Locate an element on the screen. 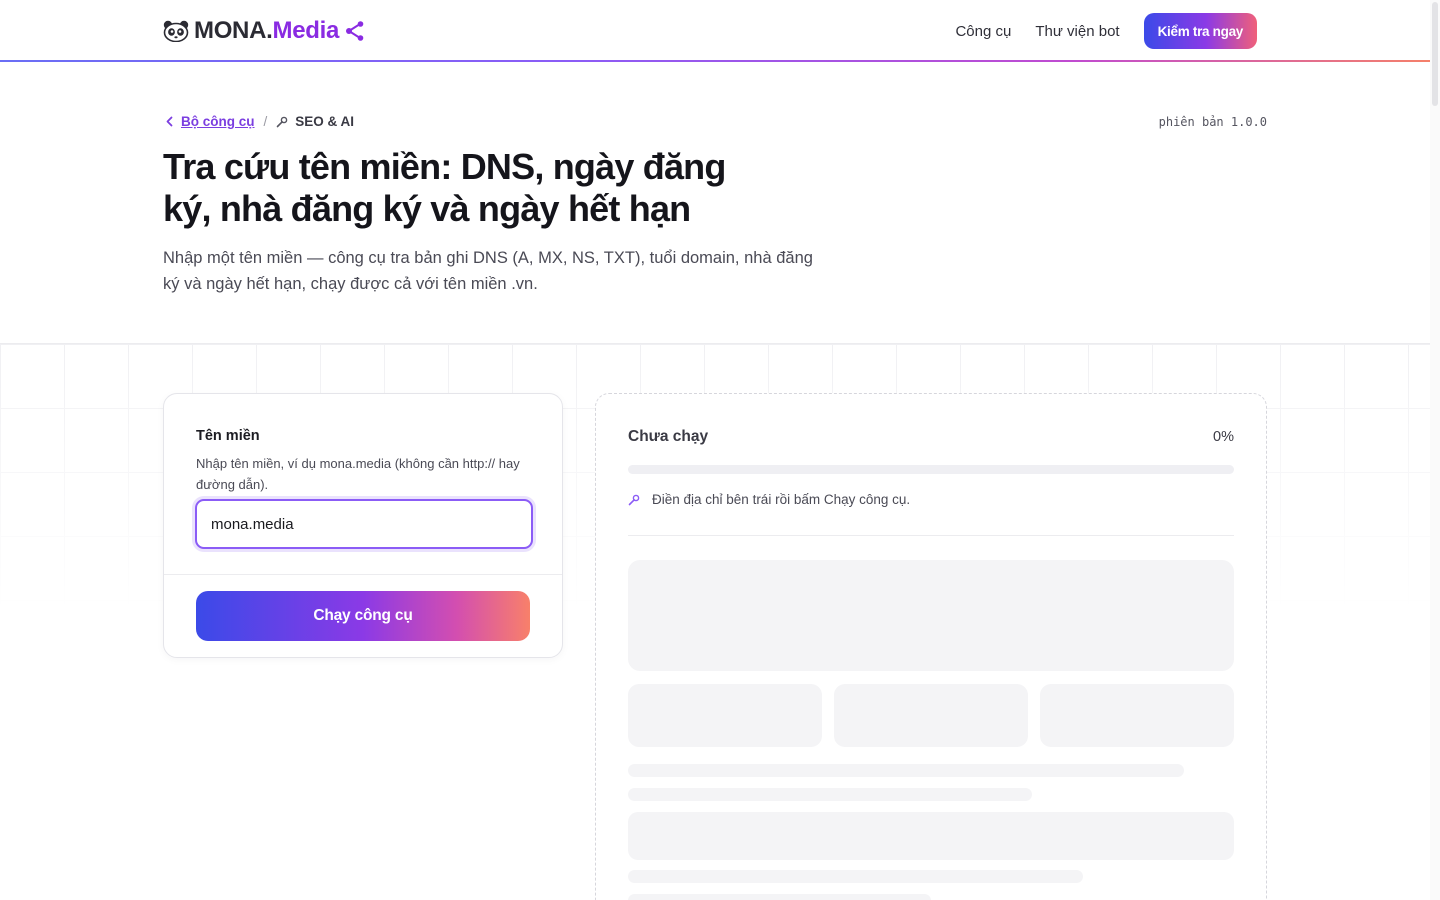 Image resolution: width=1440 pixels, height=900 pixels. run-tool-button: Chạy công cụ is located at coordinates (363, 616).